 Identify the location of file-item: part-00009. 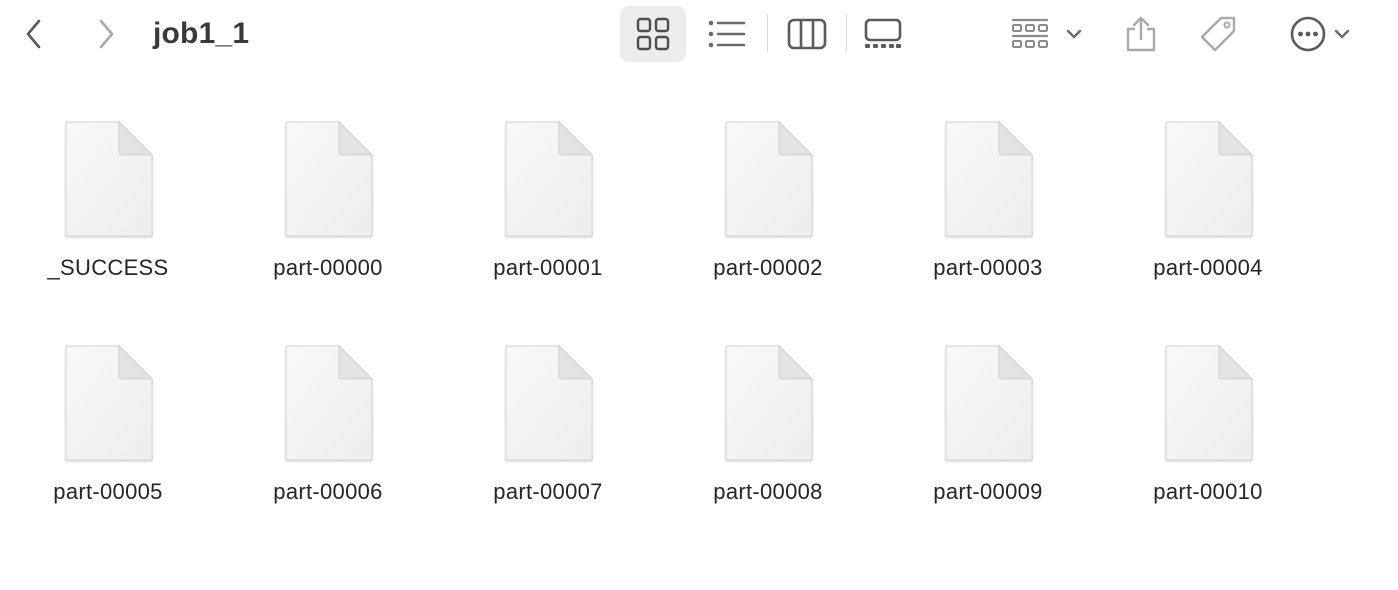
(990, 434).